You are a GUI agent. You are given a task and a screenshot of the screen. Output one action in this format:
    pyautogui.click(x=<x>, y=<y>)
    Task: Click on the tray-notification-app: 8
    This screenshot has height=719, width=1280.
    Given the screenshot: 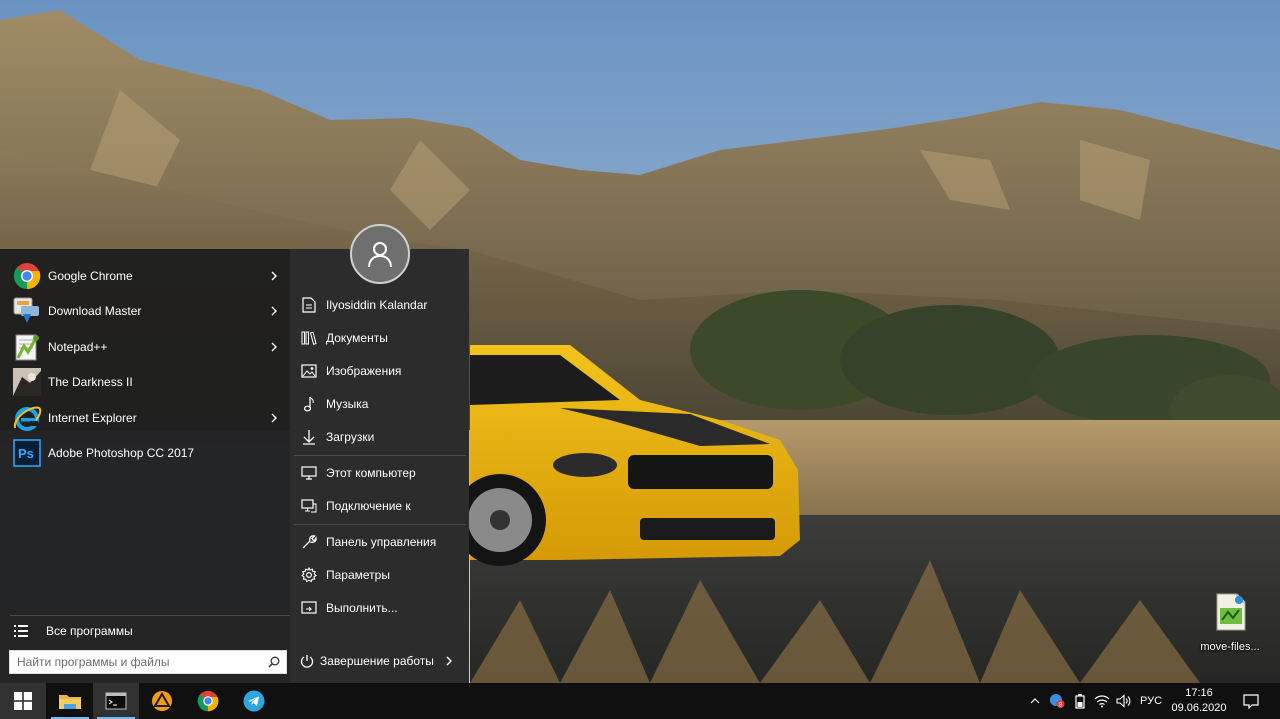 What is the action you would take?
    pyautogui.click(x=1057, y=701)
    